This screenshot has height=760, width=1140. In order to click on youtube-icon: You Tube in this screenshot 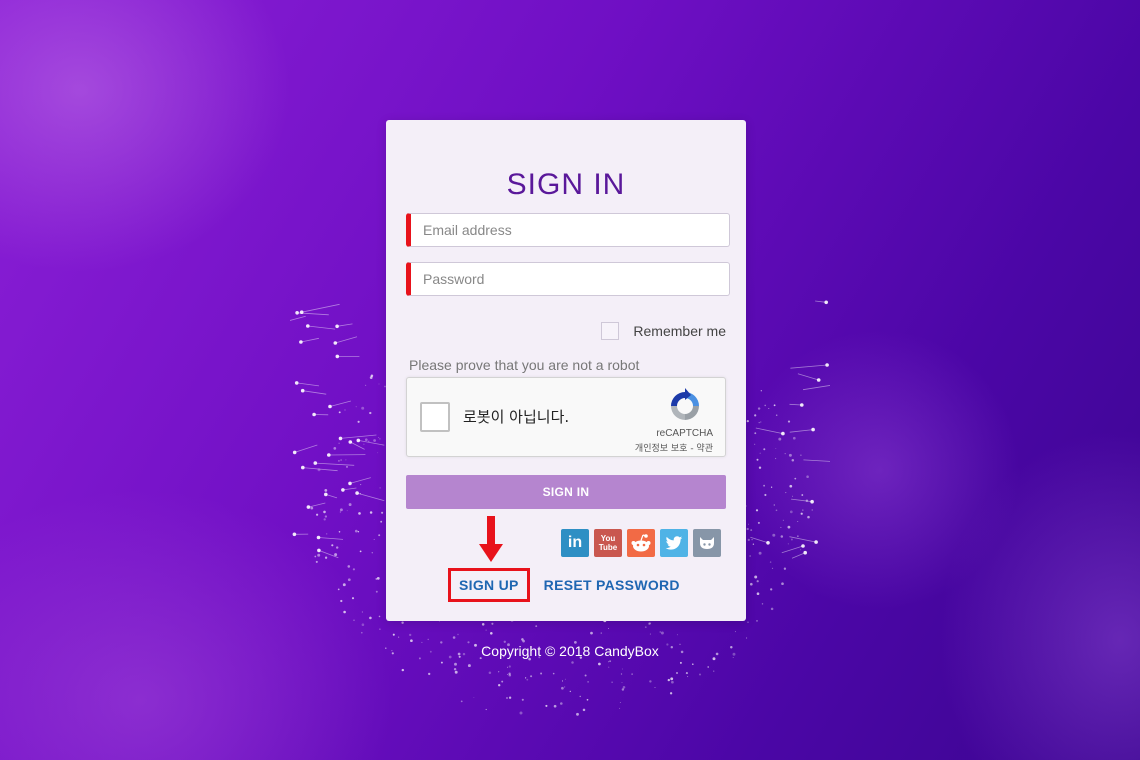, I will do `click(608, 543)`.